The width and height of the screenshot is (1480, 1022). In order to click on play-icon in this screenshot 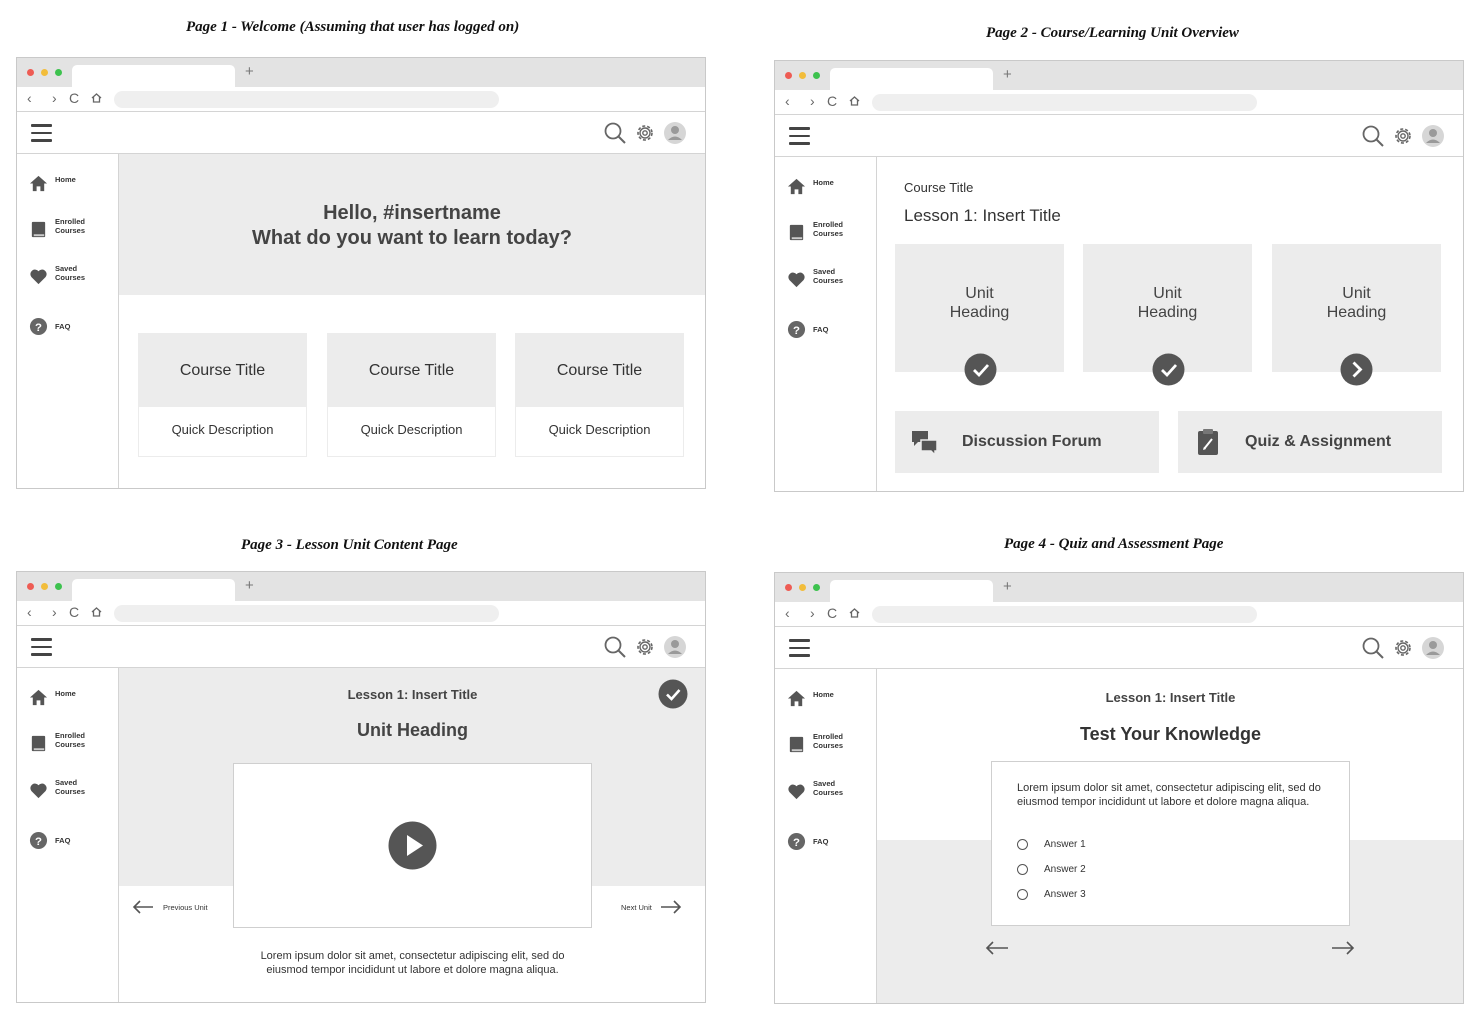, I will do `click(412, 845)`.